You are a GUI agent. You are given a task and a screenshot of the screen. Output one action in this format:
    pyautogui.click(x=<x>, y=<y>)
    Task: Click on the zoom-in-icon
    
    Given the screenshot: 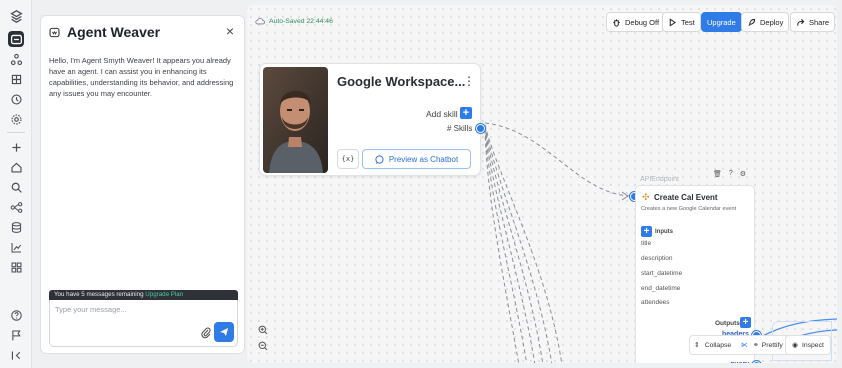 What is the action you would take?
    pyautogui.click(x=263, y=330)
    